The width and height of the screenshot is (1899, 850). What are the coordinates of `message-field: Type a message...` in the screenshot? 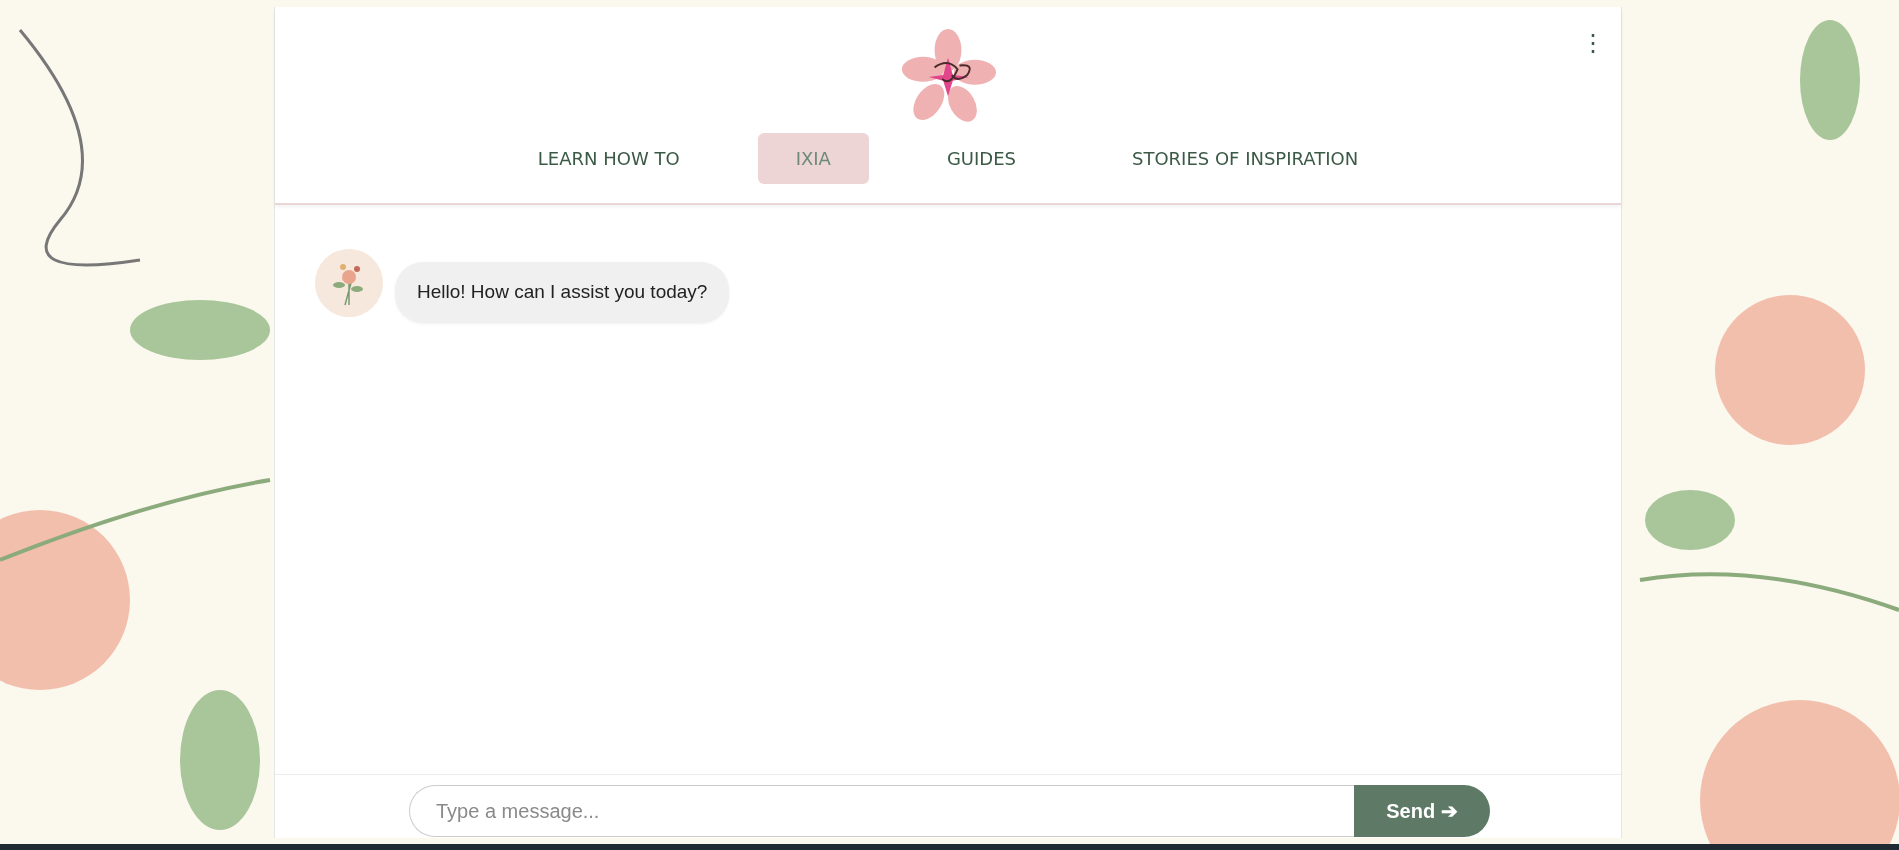 It's located at (881, 811).